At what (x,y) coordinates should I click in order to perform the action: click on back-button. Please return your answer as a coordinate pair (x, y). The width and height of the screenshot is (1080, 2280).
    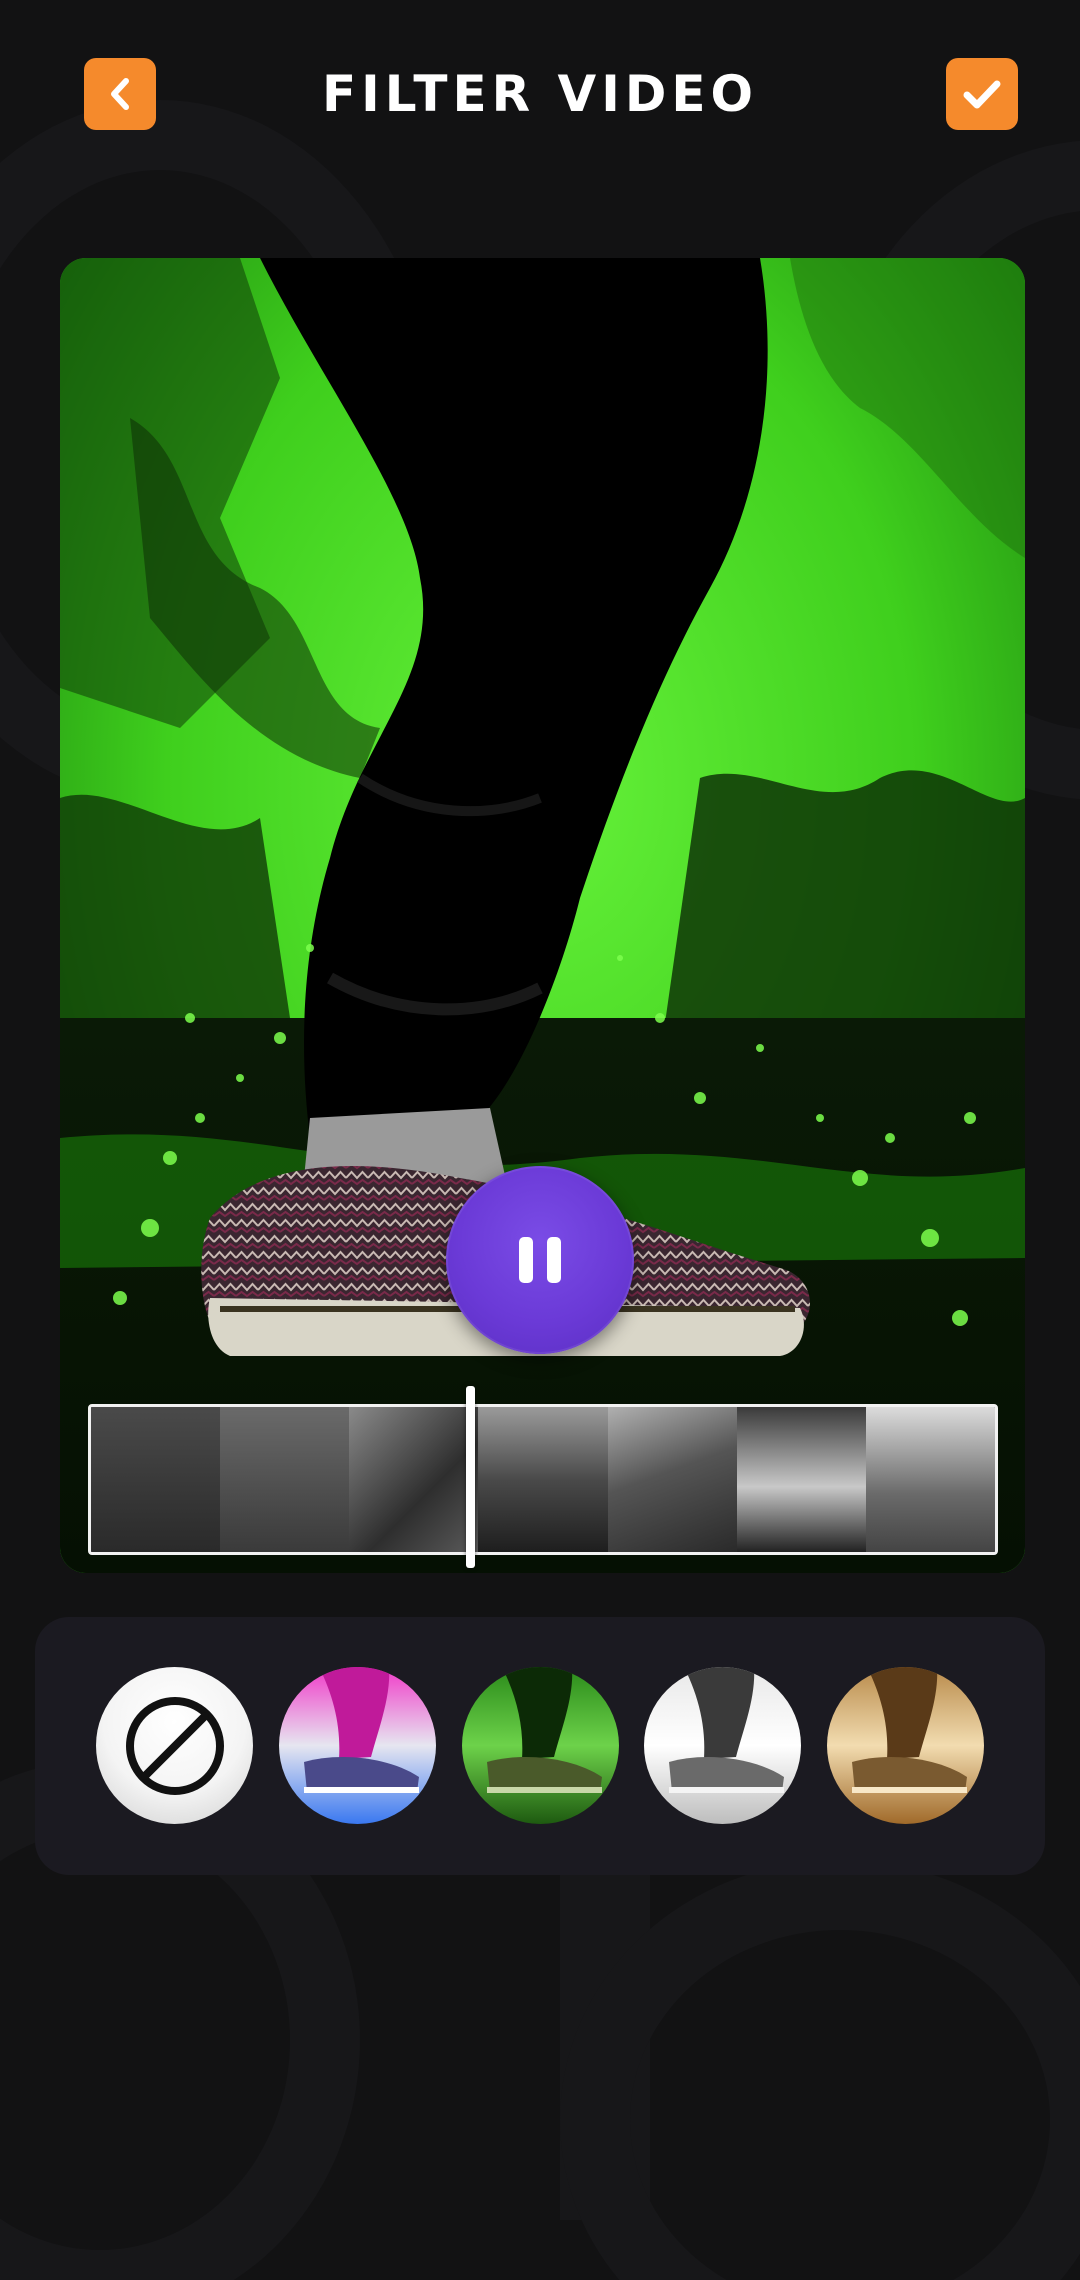
    Looking at the image, I should click on (120, 94).